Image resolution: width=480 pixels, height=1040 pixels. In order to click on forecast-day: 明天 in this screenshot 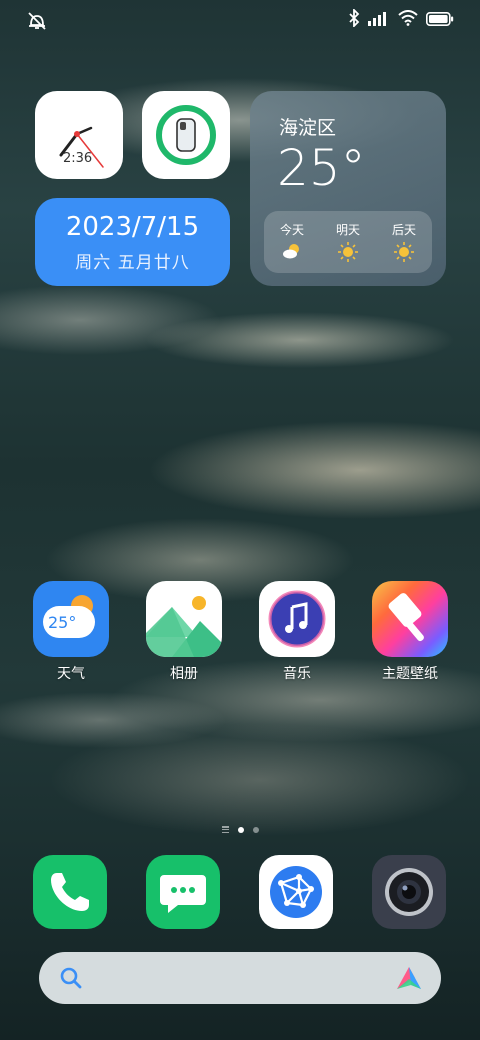, I will do `click(348, 241)`.